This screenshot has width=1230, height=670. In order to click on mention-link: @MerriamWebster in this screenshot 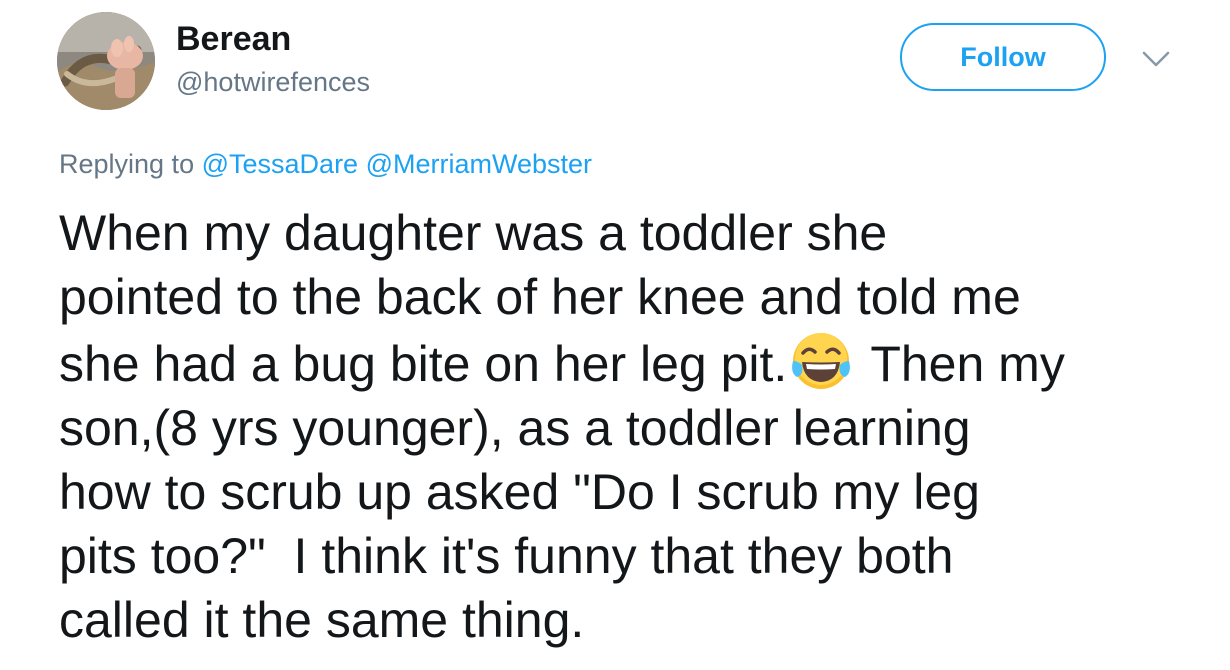, I will do `click(479, 164)`.